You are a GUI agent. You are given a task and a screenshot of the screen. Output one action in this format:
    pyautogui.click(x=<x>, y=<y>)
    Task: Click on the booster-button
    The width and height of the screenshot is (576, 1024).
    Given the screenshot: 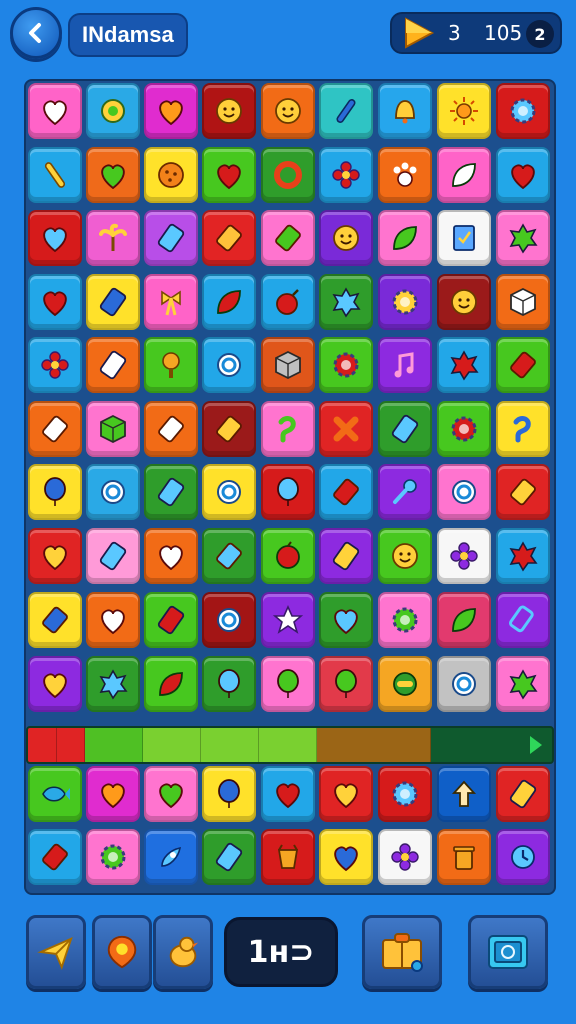 What is the action you would take?
    pyautogui.click(x=122, y=952)
    